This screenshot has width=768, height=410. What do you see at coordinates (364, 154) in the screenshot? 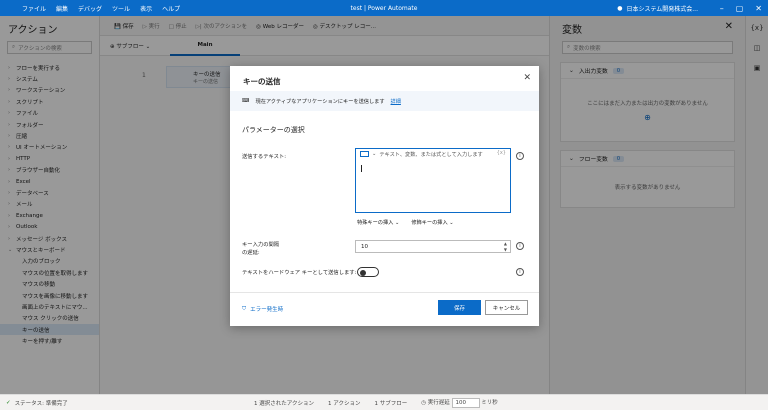
I see `keyboard-icon` at bounding box center [364, 154].